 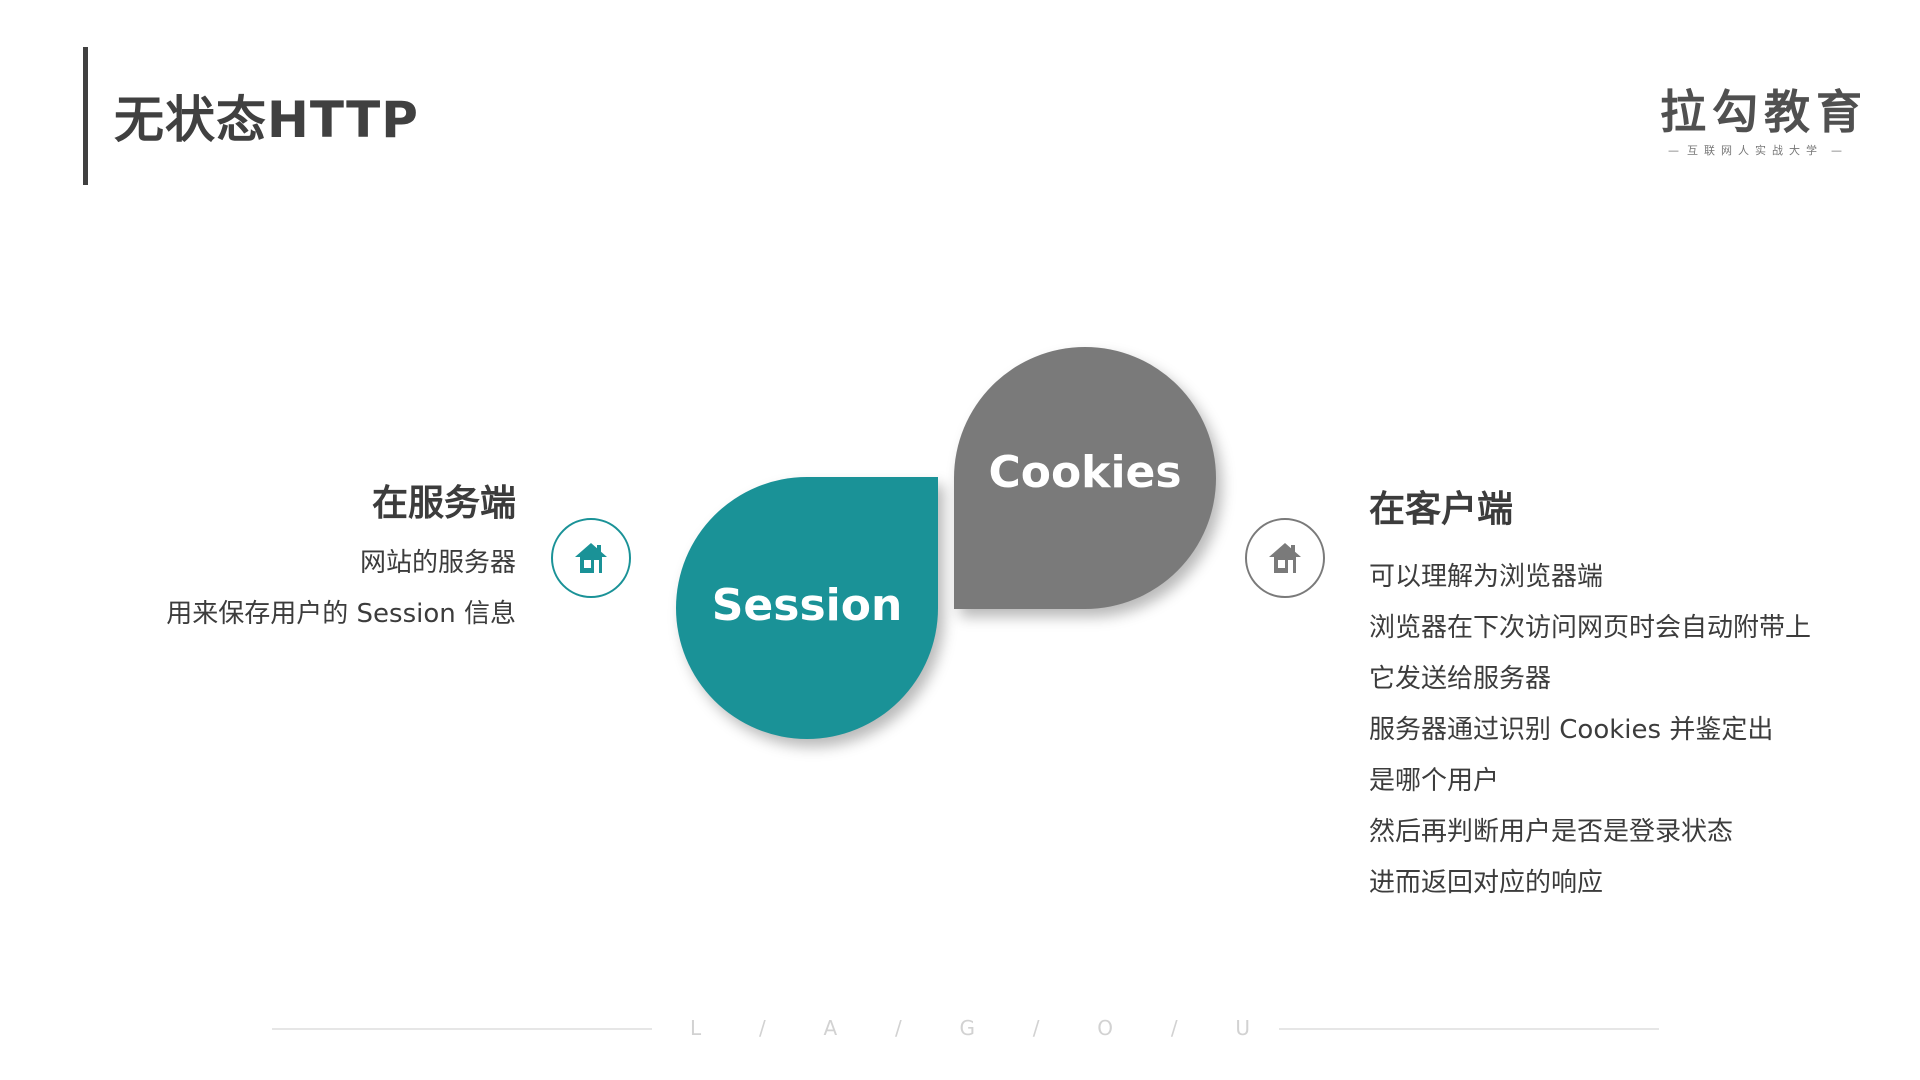 I want to click on footer-divider-left, so click(x=462, y=1029).